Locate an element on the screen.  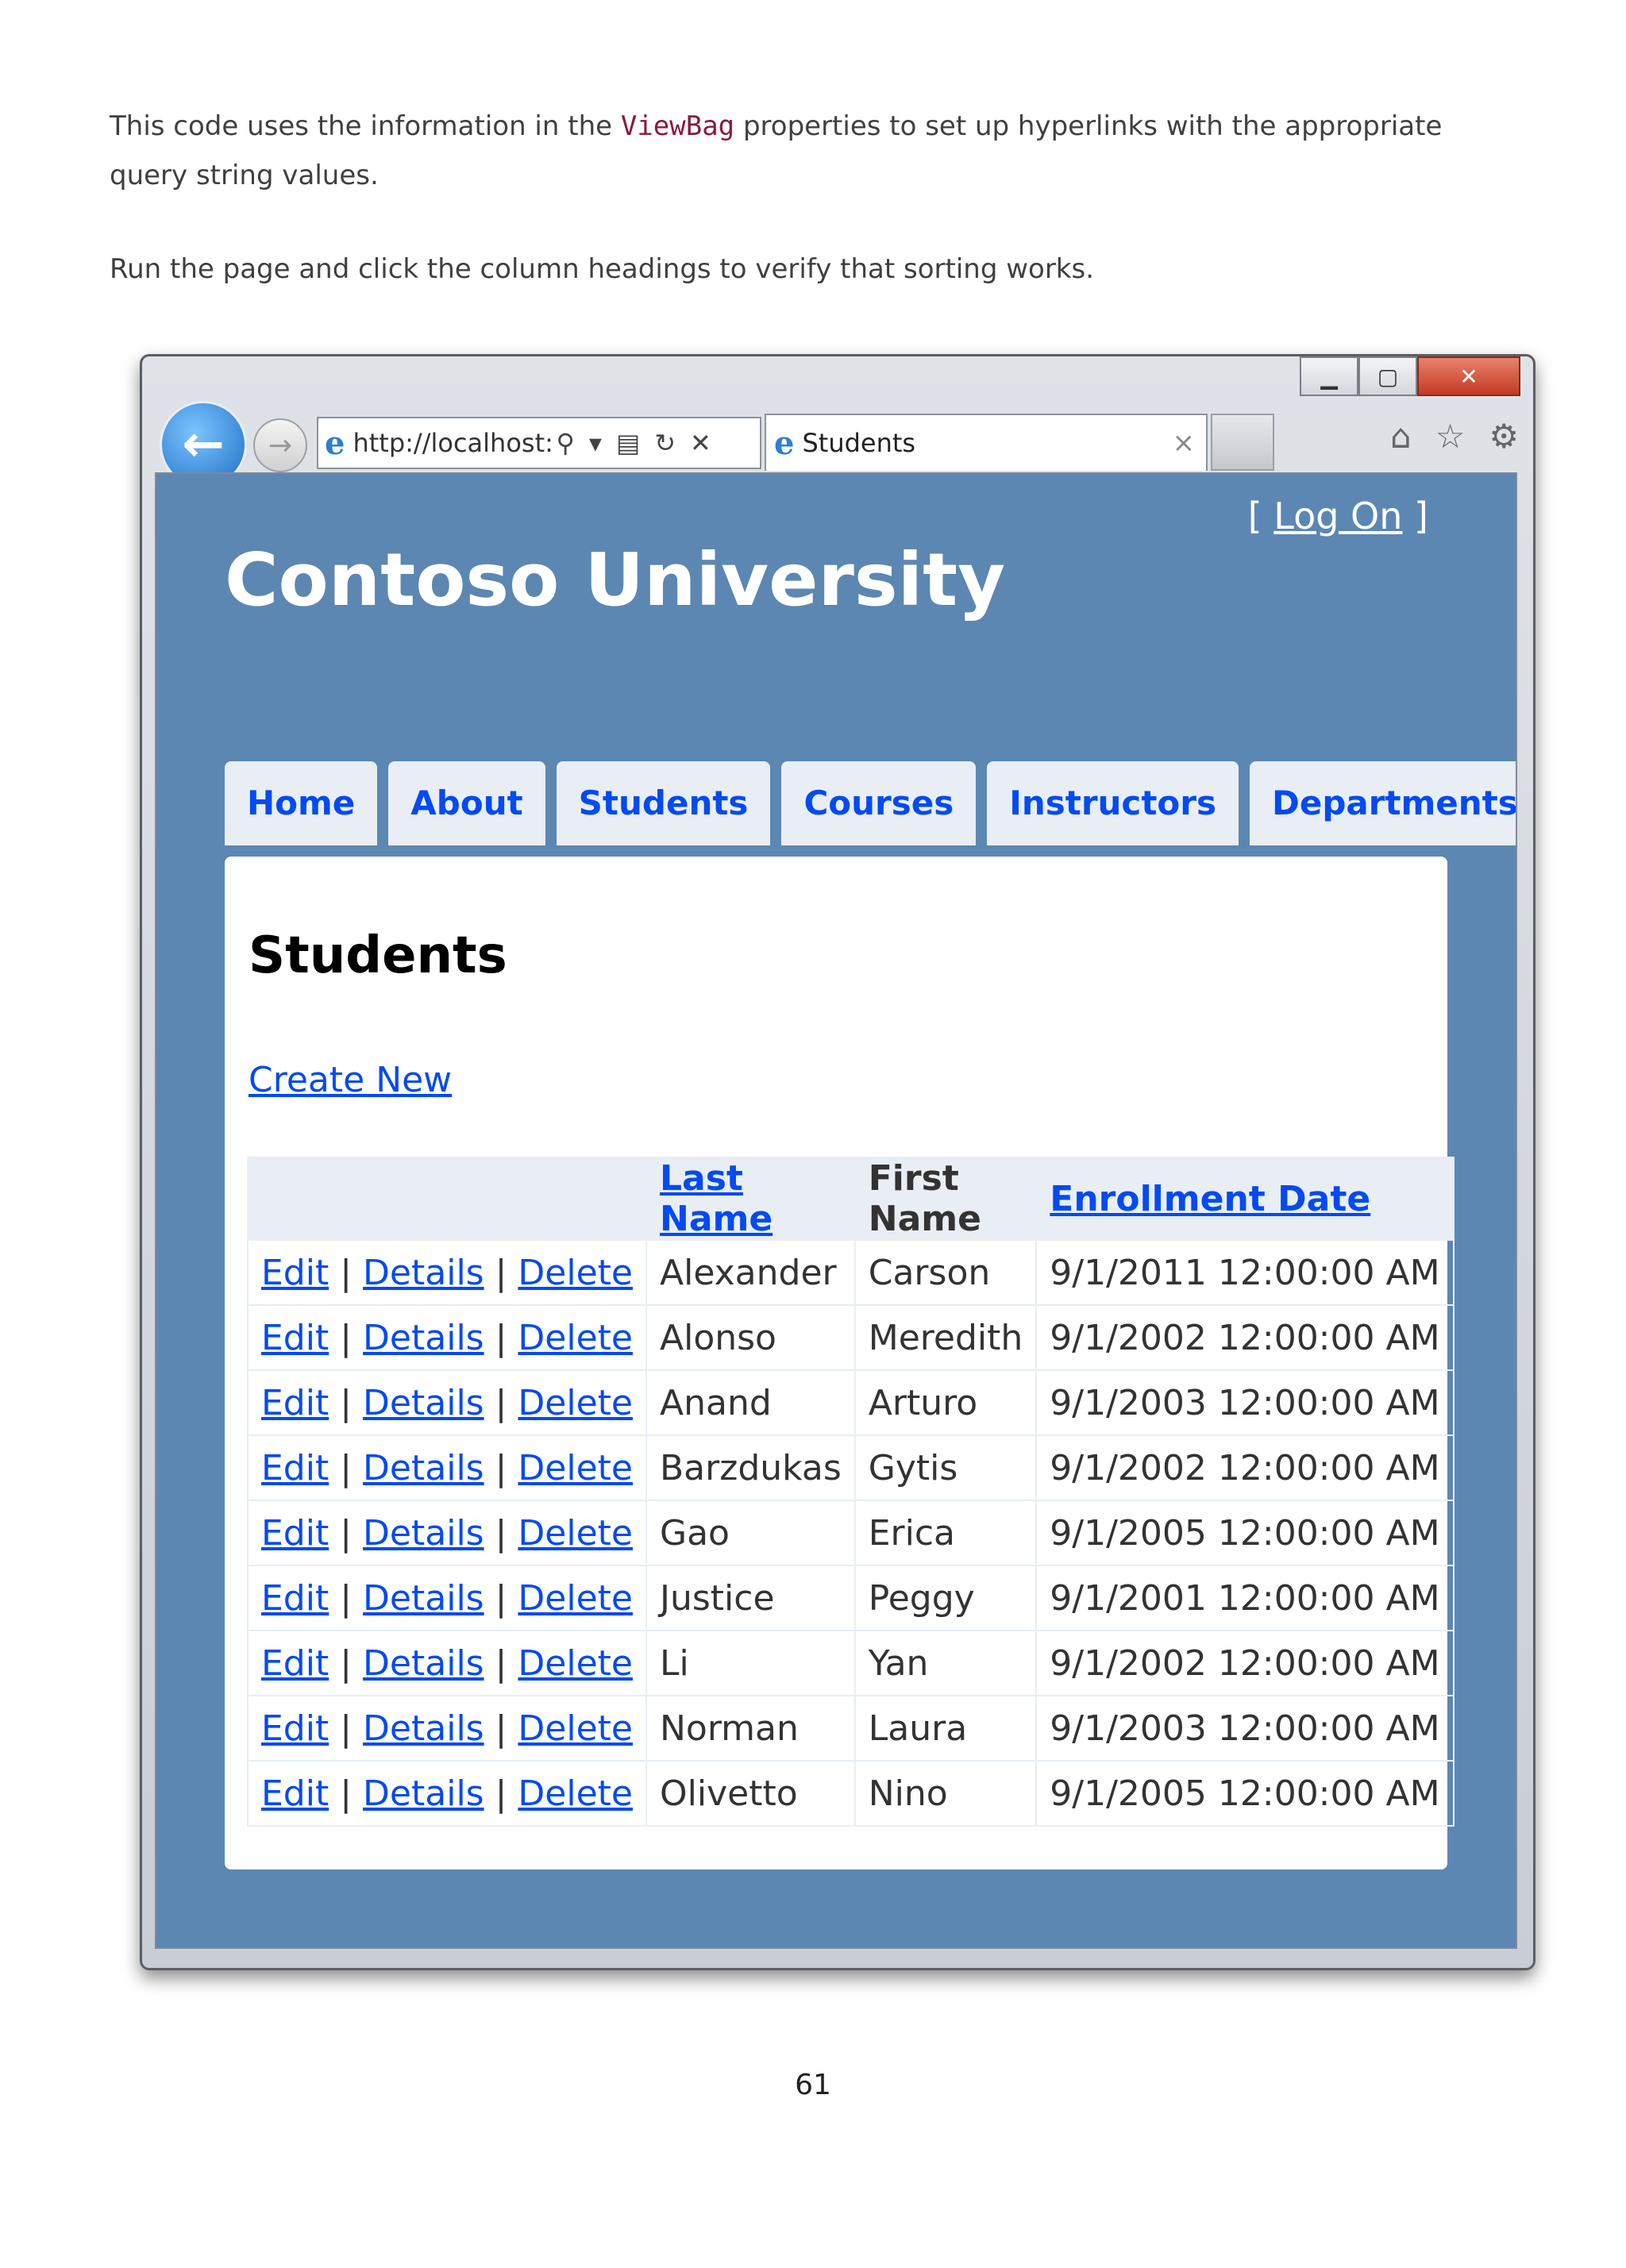
menu-item-instructors: Instructors is located at coordinates (1113, 803).